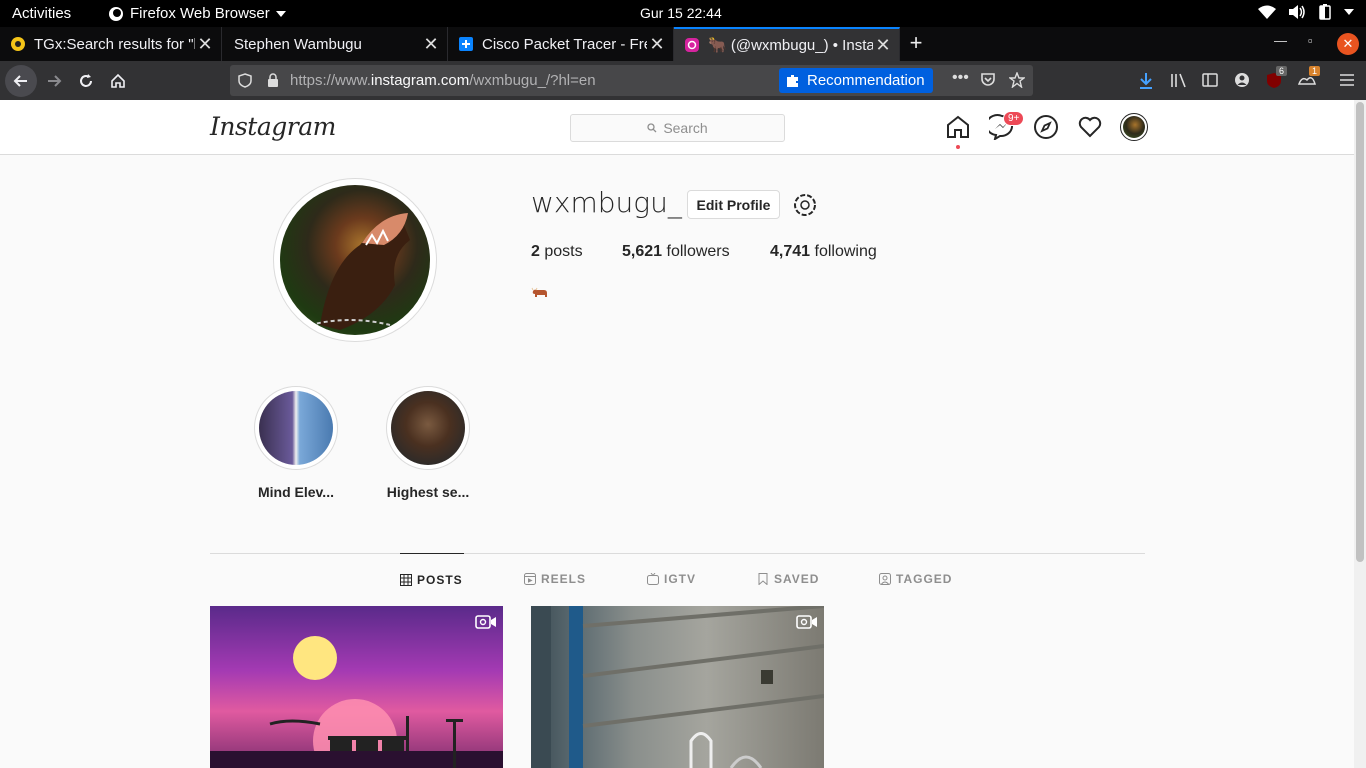 The image size is (1366, 768). What do you see at coordinates (733, 204) in the screenshot?
I see `edit-profile-button: Edit Profile` at bounding box center [733, 204].